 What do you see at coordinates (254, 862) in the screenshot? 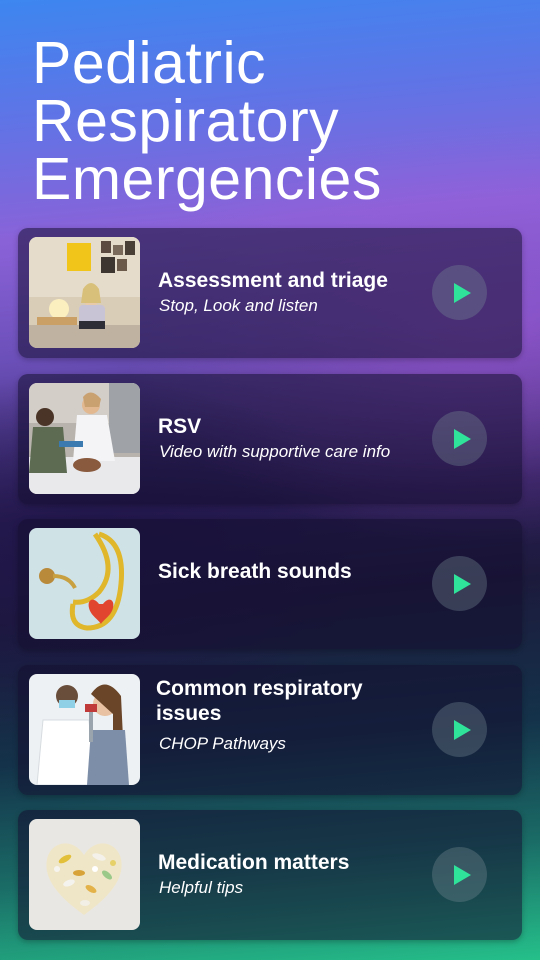
I see `card-title: Medication matters` at bounding box center [254, 862].